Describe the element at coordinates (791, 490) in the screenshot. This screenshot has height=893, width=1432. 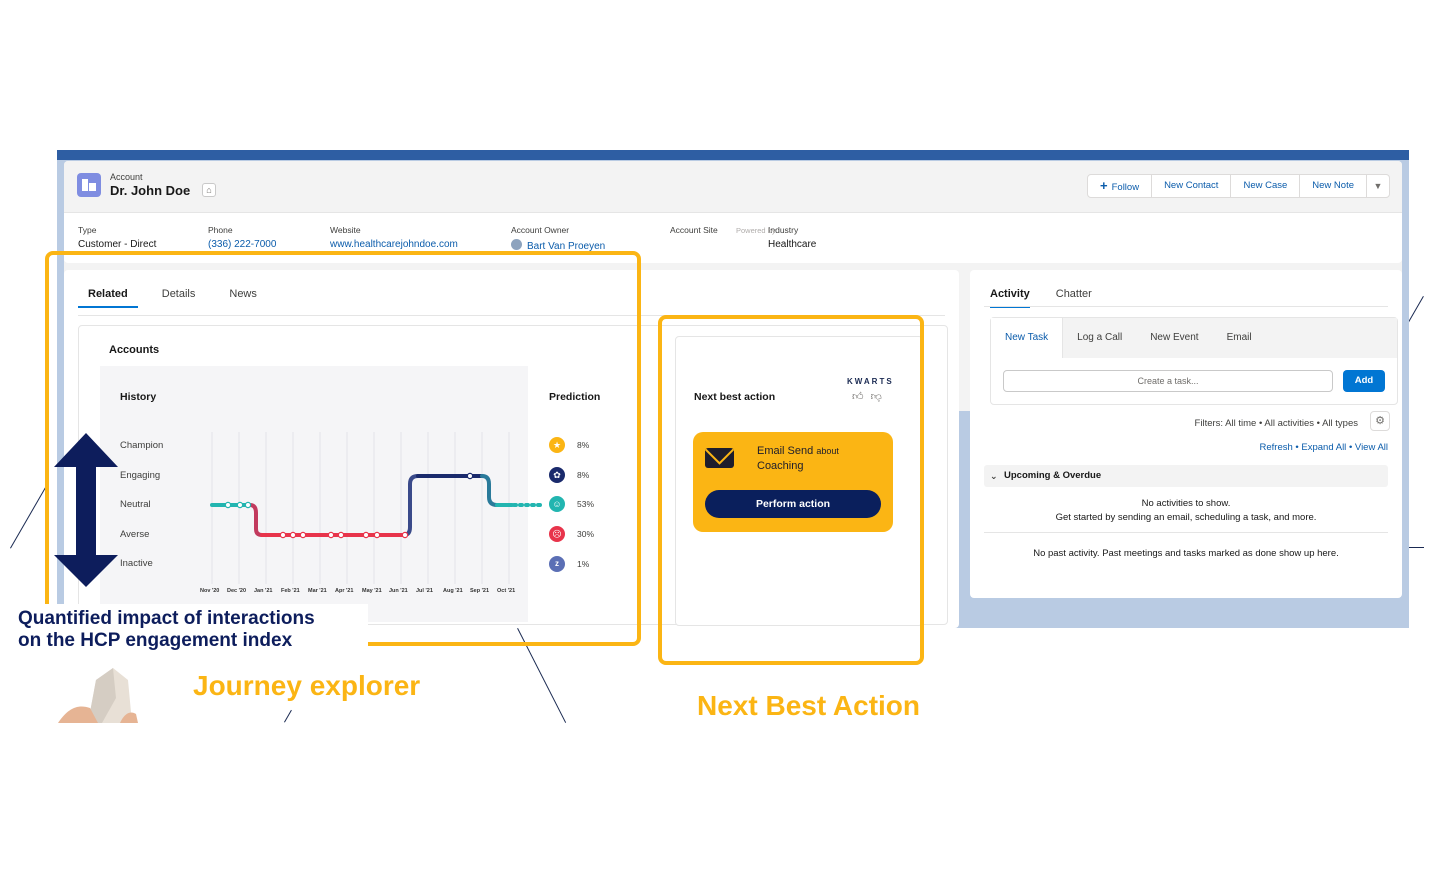
I see `nba-highlight` at that location.